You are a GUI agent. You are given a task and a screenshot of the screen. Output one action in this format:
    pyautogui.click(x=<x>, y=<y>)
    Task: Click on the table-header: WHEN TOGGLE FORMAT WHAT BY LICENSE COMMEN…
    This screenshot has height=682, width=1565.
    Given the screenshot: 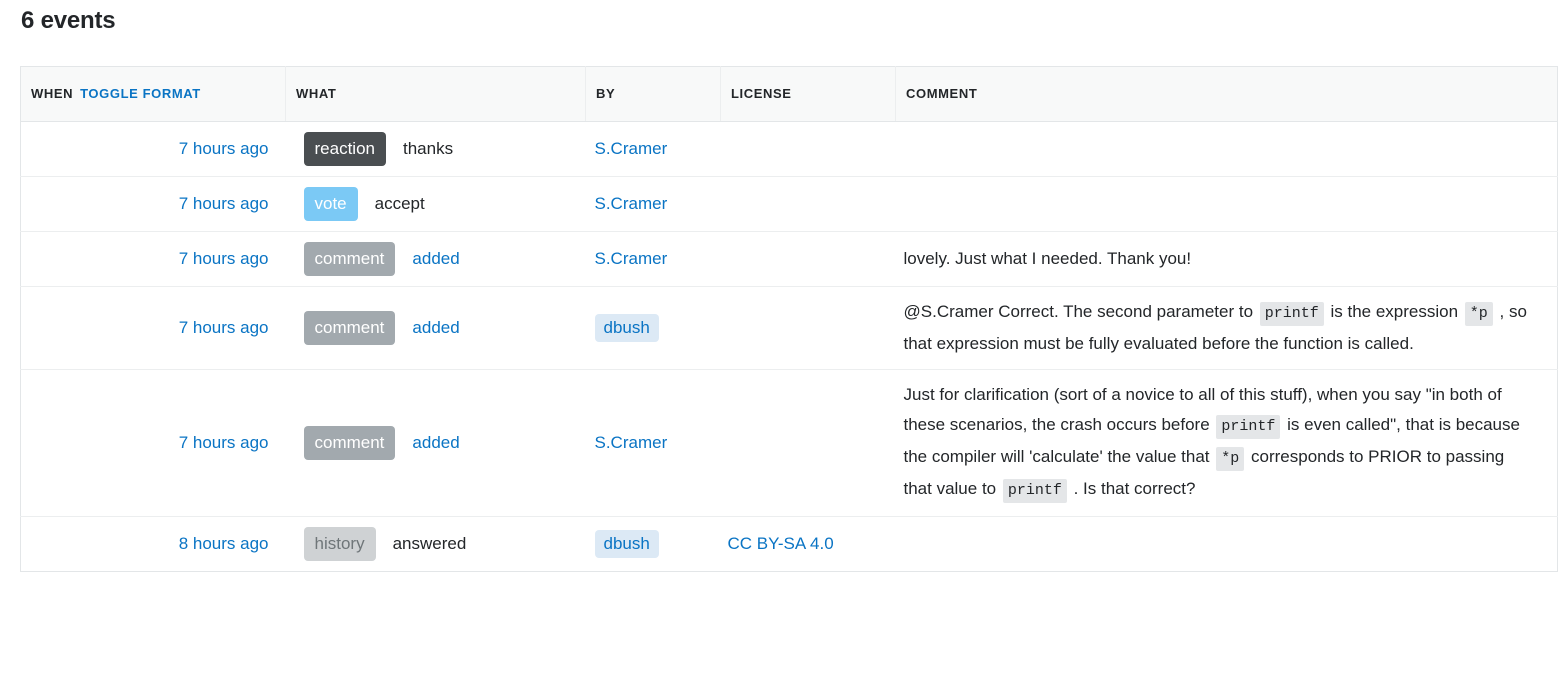 What is the action you would take?
    pyautogui.click(x=789, y=94)
    